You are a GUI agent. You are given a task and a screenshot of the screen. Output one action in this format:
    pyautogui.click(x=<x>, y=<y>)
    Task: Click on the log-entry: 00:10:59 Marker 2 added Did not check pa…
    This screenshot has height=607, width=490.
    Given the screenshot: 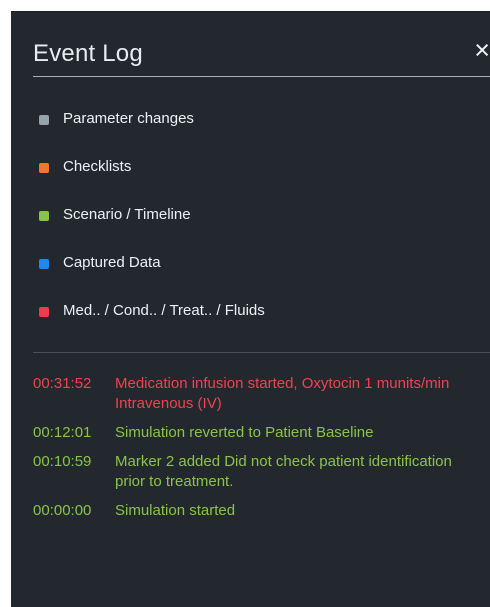 What is the action you would take?
    pyautogui.click(x=258, y=472)
    